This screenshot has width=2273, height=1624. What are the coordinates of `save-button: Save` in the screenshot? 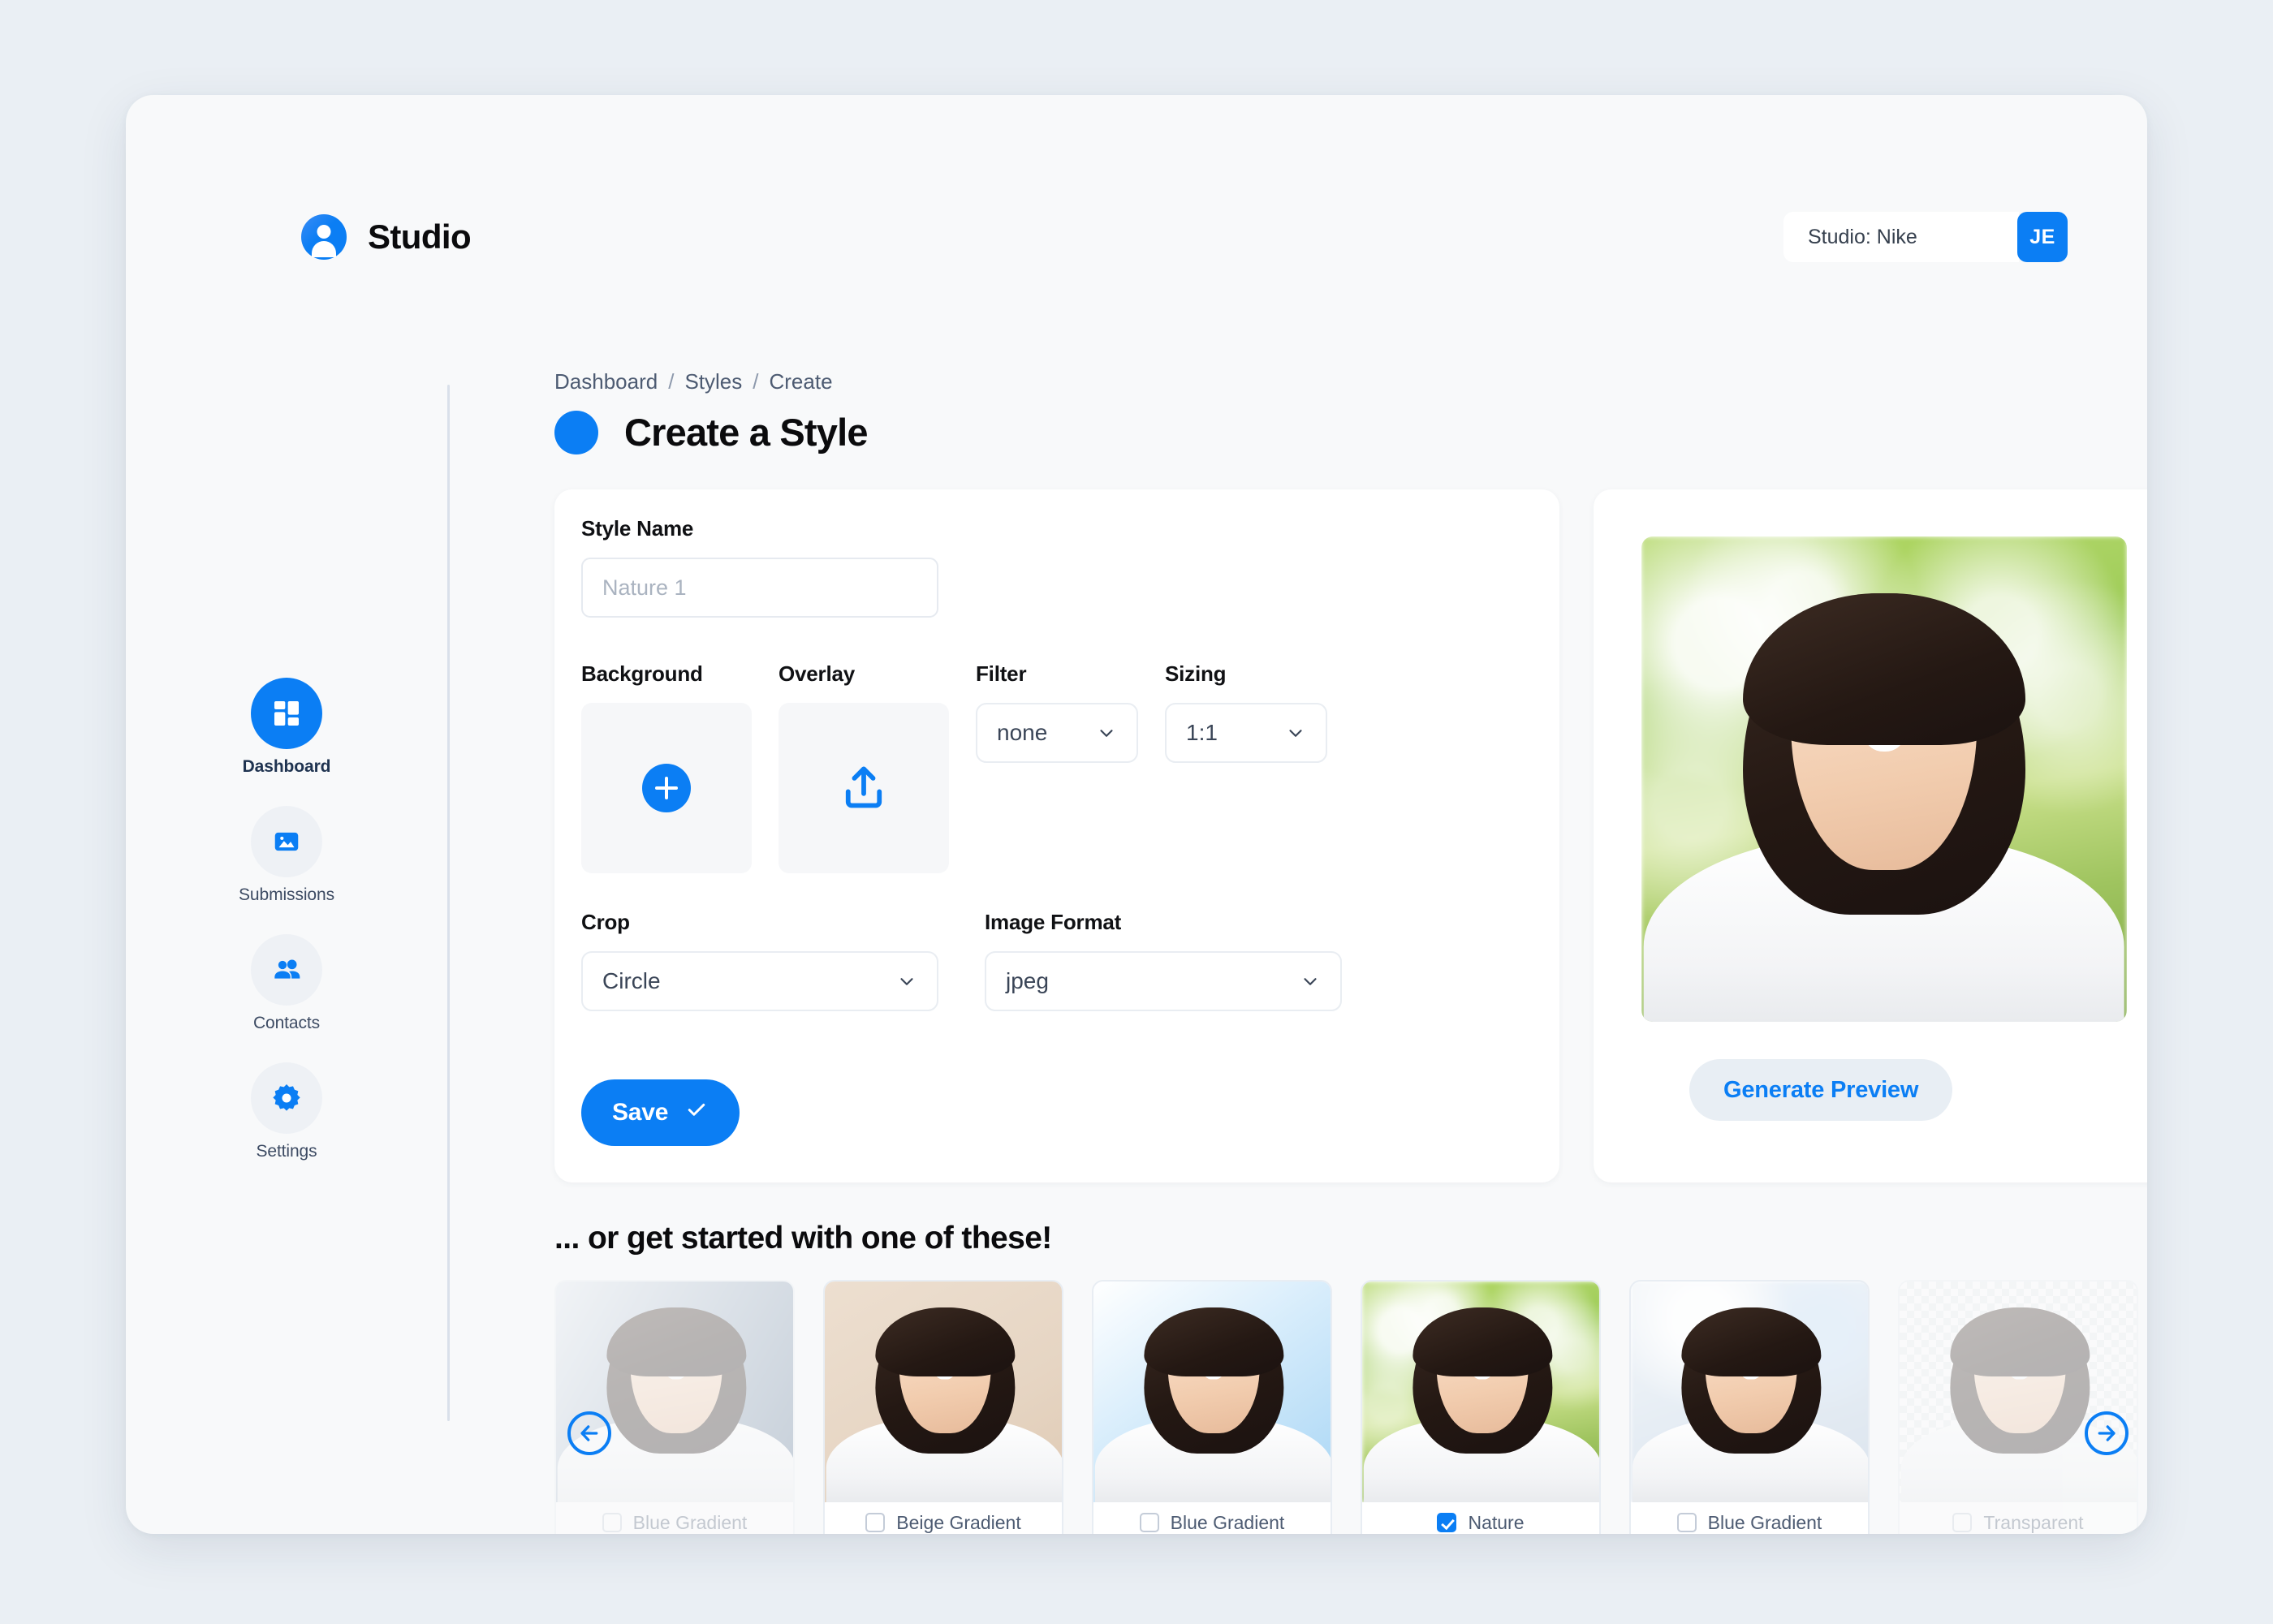 It's located at (660, 1113).